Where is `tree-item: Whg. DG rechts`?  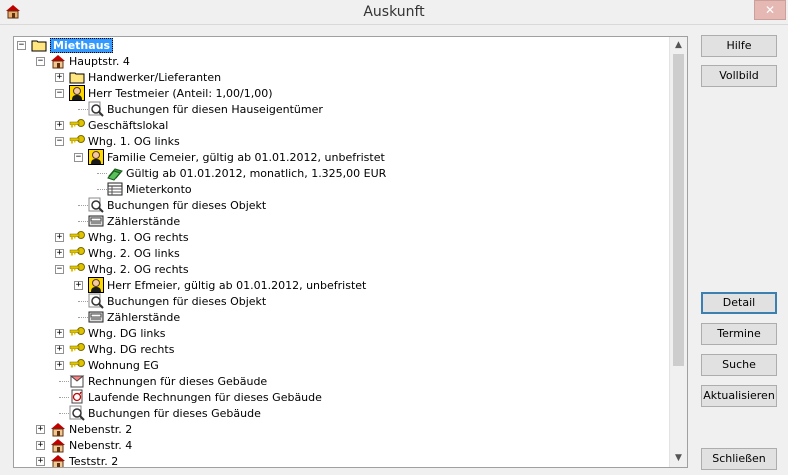
tree-item: Whg. DG rechts is located at coordinates (121, 349).